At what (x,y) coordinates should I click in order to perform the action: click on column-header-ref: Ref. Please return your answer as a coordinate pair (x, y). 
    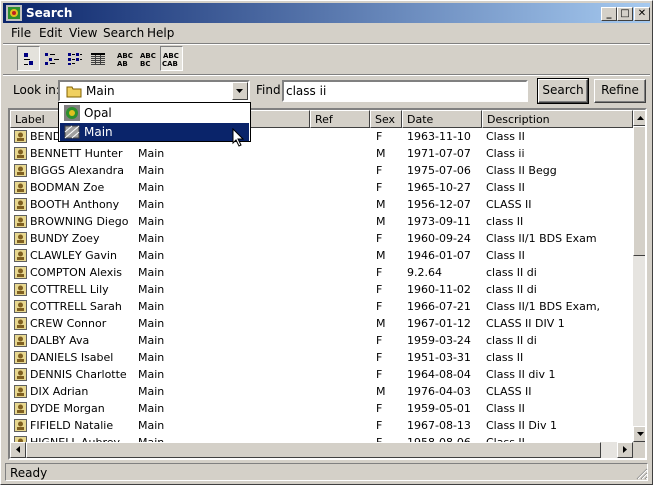
    Looking at the image, I should click on (340, 119).